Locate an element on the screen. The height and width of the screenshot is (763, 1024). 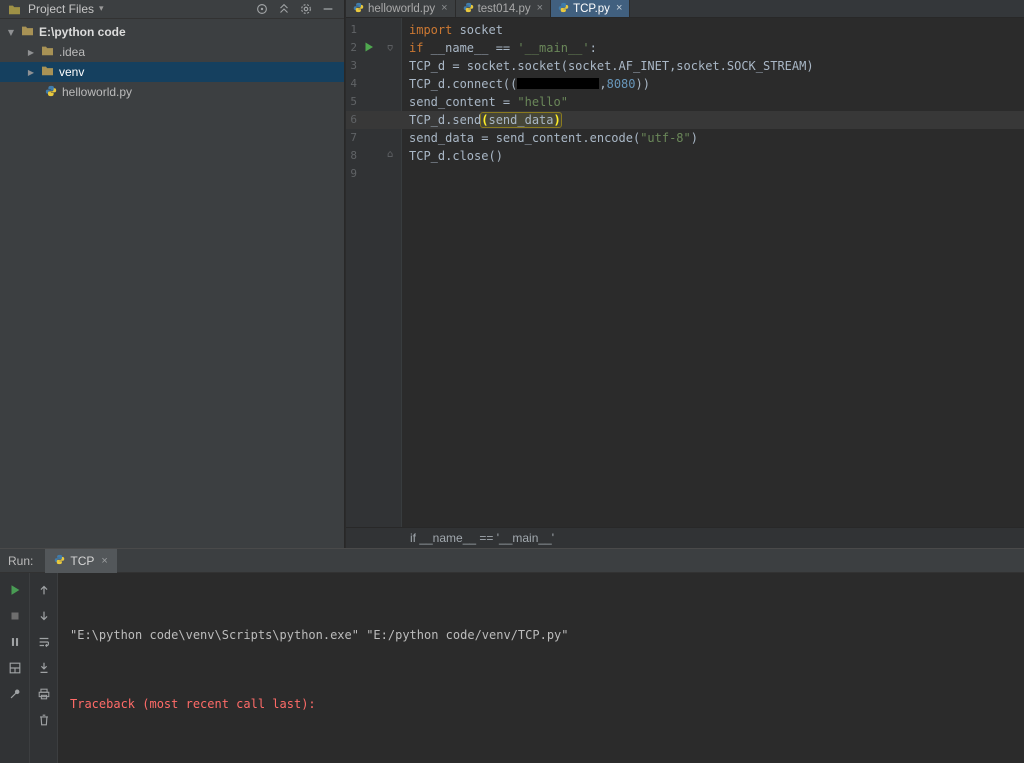
code-token: import is located at coordinates (431, 30).